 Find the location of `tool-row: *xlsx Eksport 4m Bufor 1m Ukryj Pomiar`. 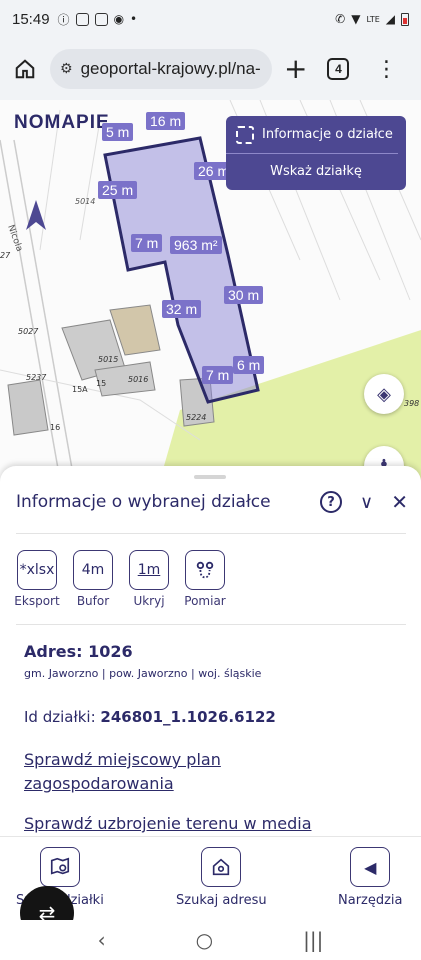

tool-row: *xlsx Eksport 4m Bufor 1m Ukryj Pomiar is located at coordinates (121, 579).